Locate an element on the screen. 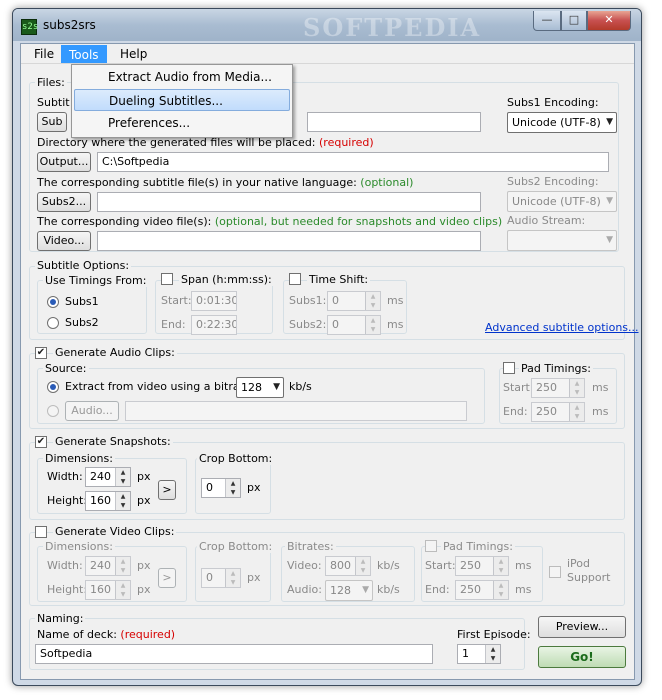  ipod-support-checkbox is located at coordinates (555, 572).